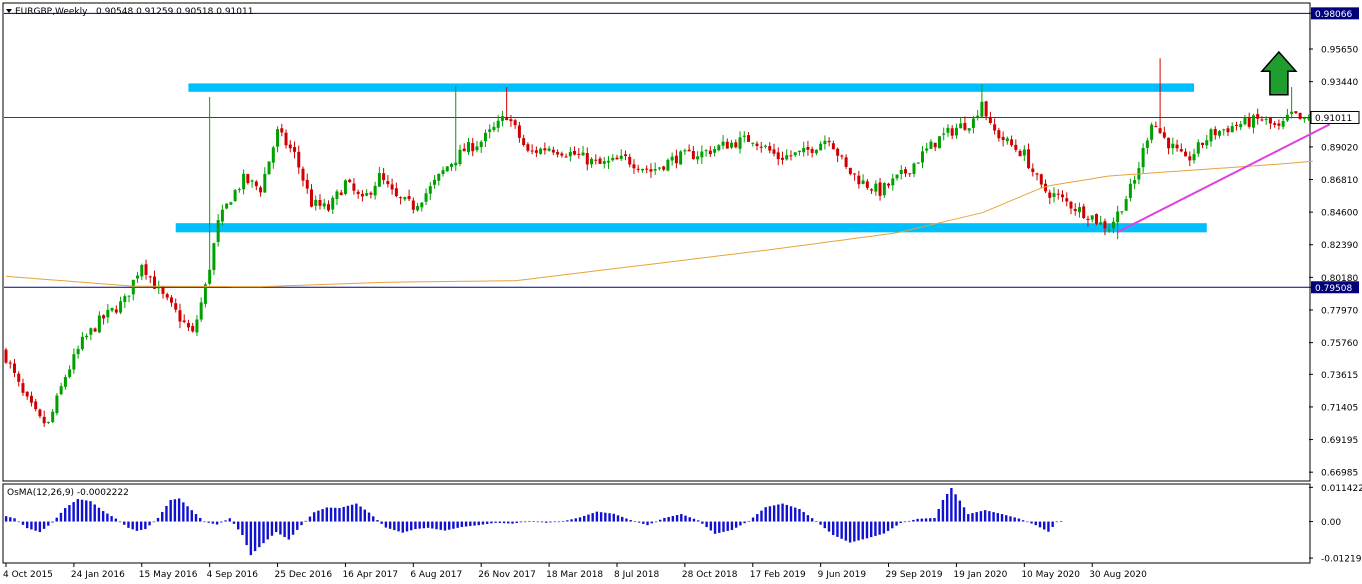 The image size is (1362, 584). What do you see at coordinates (233, 575) in the screenshot?
I see `x-tick-label: 4 Sep 2016` at bounding box center [233, 575].